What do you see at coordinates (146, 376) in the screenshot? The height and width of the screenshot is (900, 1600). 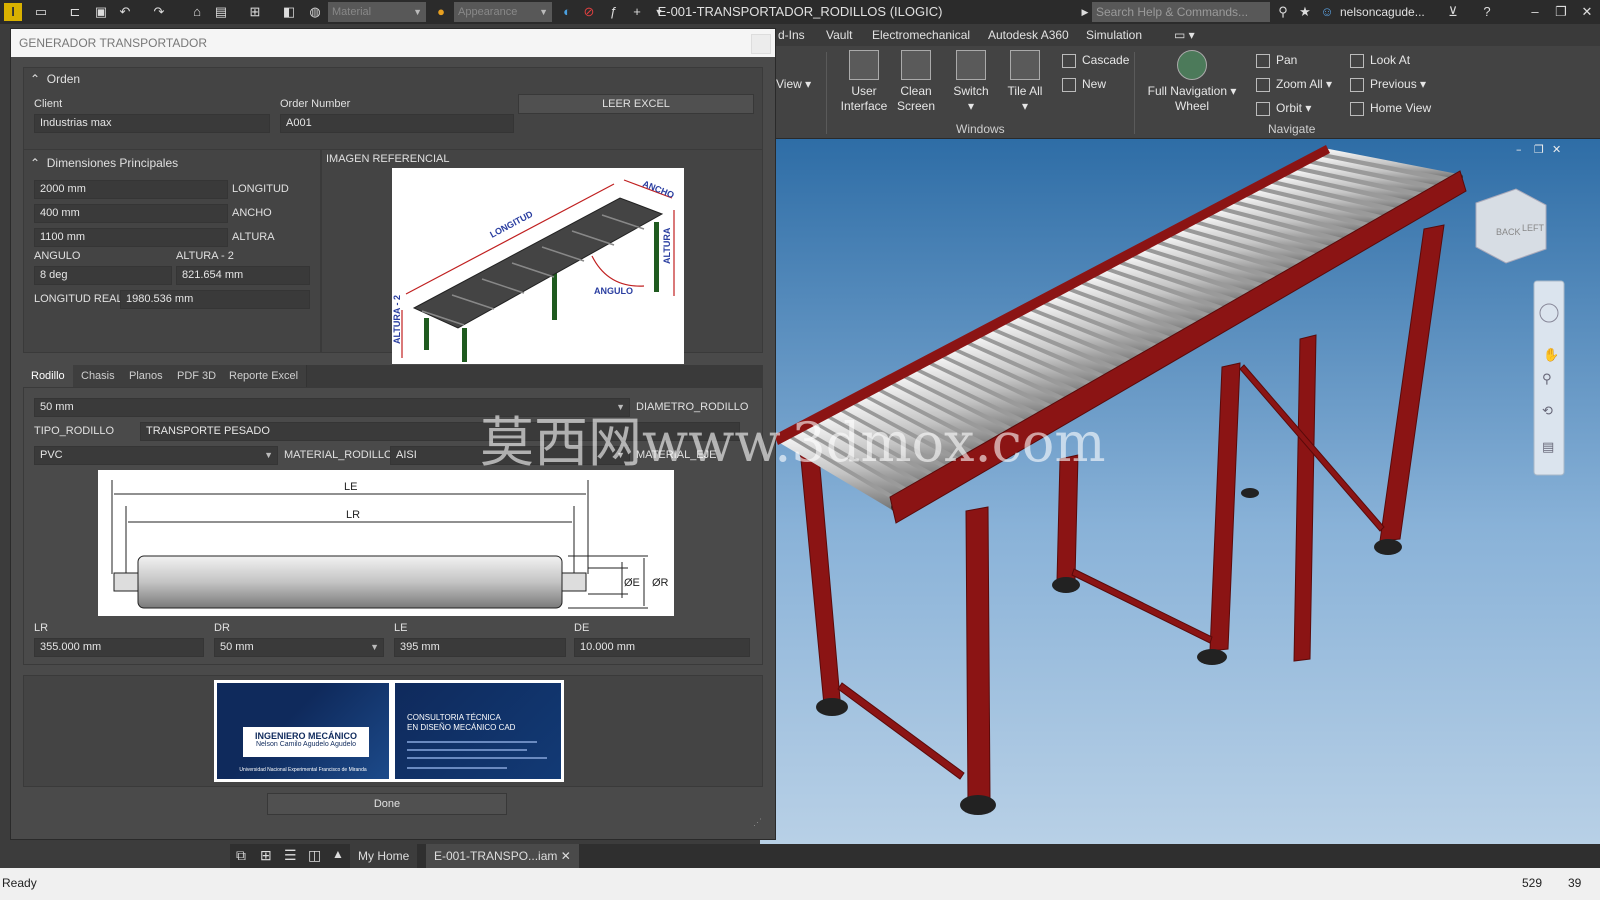 I see `tab-planos: Planos` at bounding box center [146, 376].